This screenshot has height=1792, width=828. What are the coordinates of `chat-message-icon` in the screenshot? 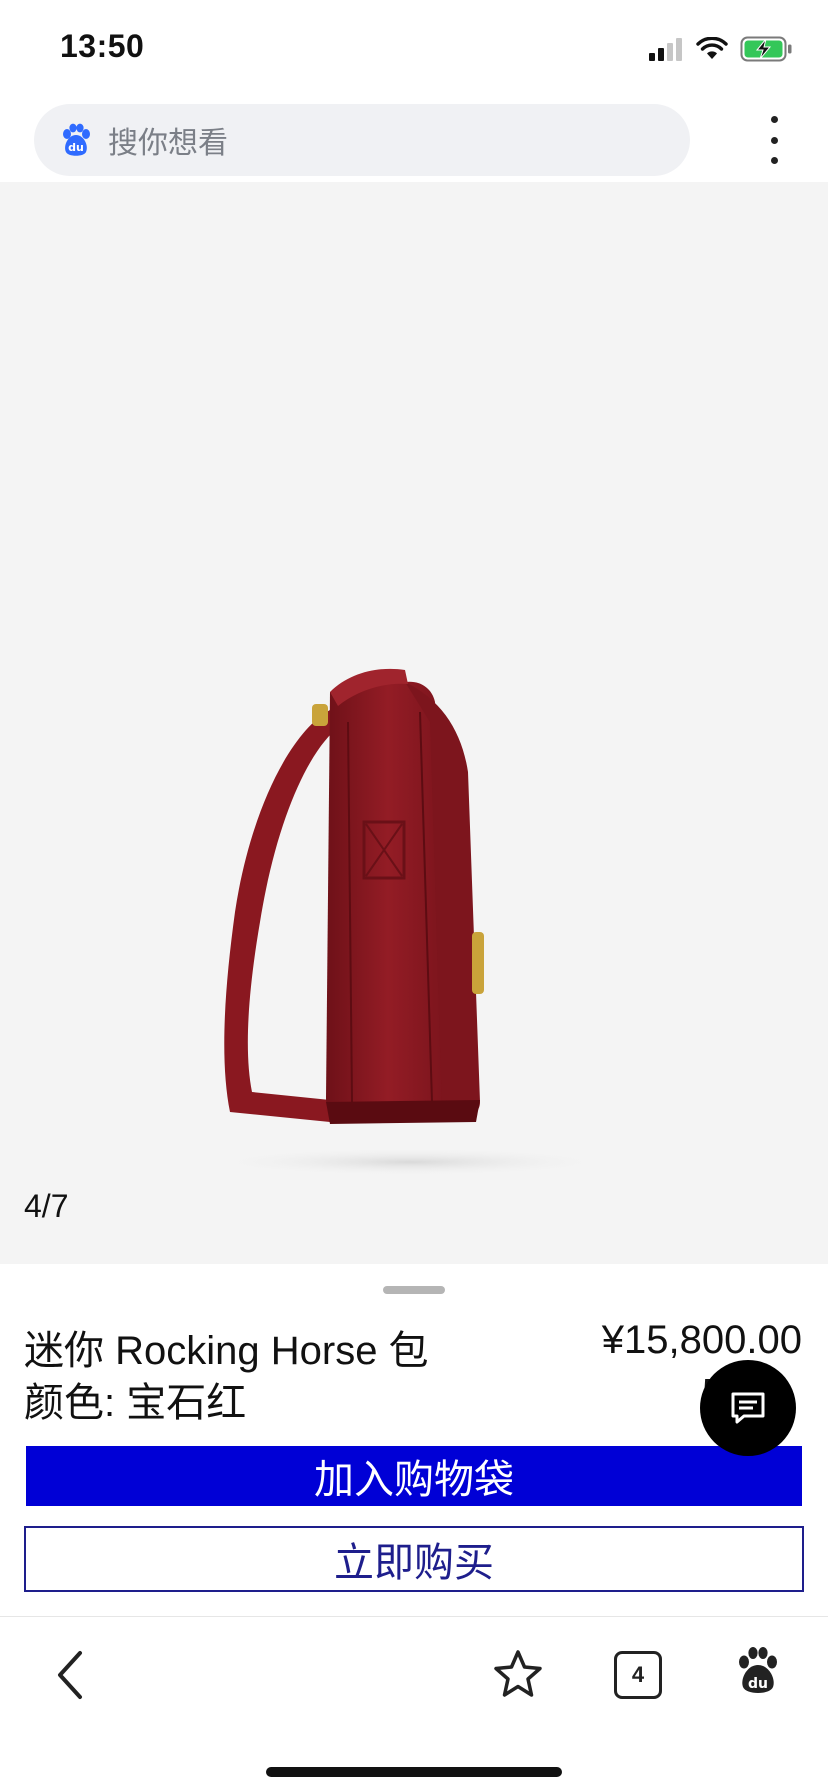 It's located at (748, 1408).